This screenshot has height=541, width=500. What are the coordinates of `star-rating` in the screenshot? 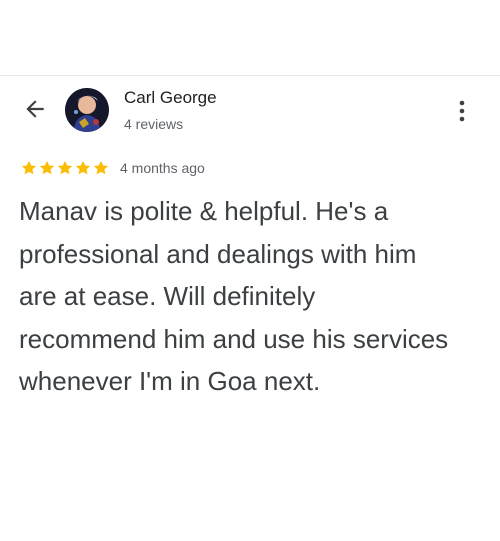 It's located at (65, 168).